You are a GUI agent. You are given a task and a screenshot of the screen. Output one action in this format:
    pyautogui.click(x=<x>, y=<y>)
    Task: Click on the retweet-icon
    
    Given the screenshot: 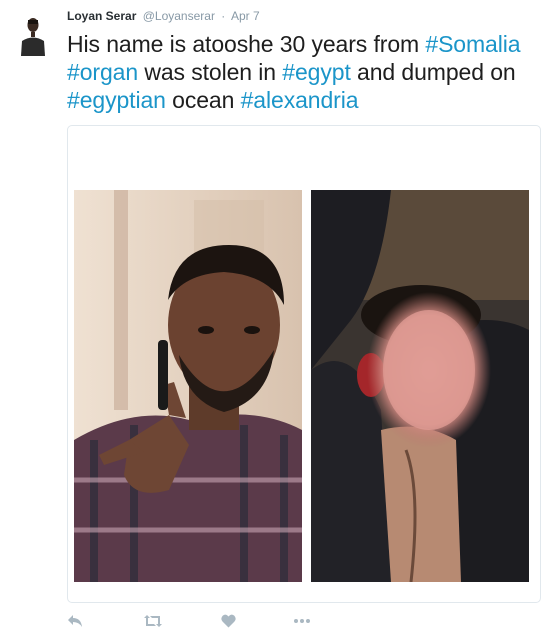 What is the action you would take?
    pyautogui.click(x=153, y=621)
    